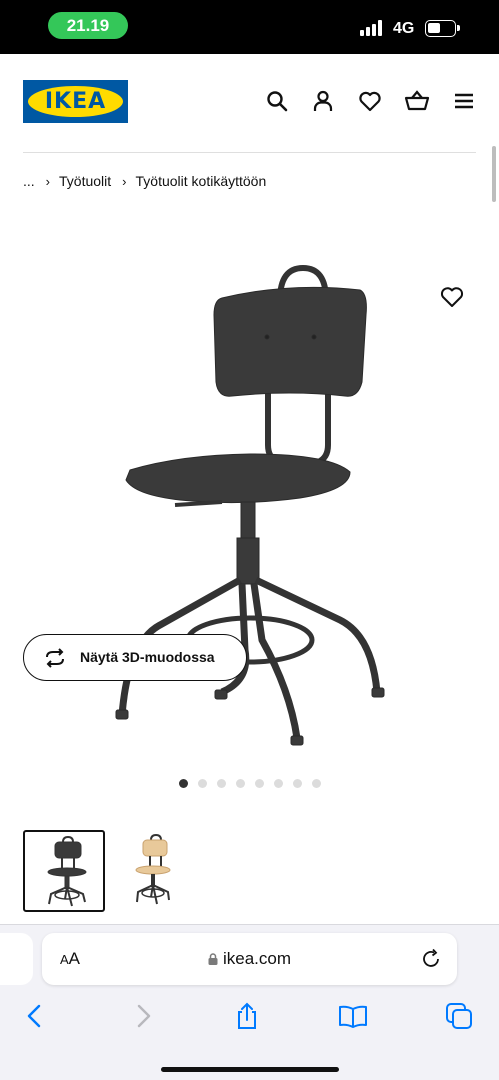  What do you see at coordinates (88, 25) in the screenshot?
I see `status-time: 21.19` at bounding box center [88, 25].